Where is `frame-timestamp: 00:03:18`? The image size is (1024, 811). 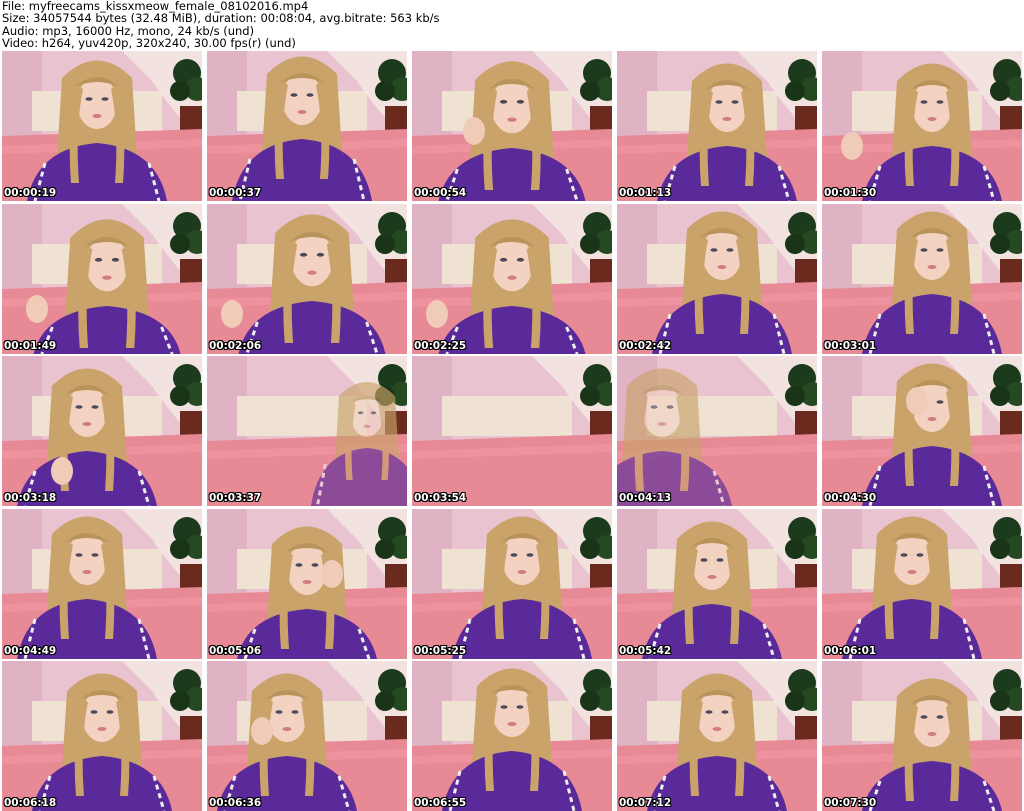 frame-timestamp: 00:03:18 is located at coordinates (30, 498).